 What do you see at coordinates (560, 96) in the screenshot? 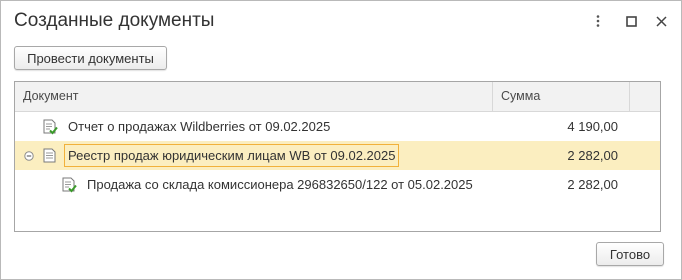
I see `column-header-amount: Сумма` at bounding box center [560, 96].